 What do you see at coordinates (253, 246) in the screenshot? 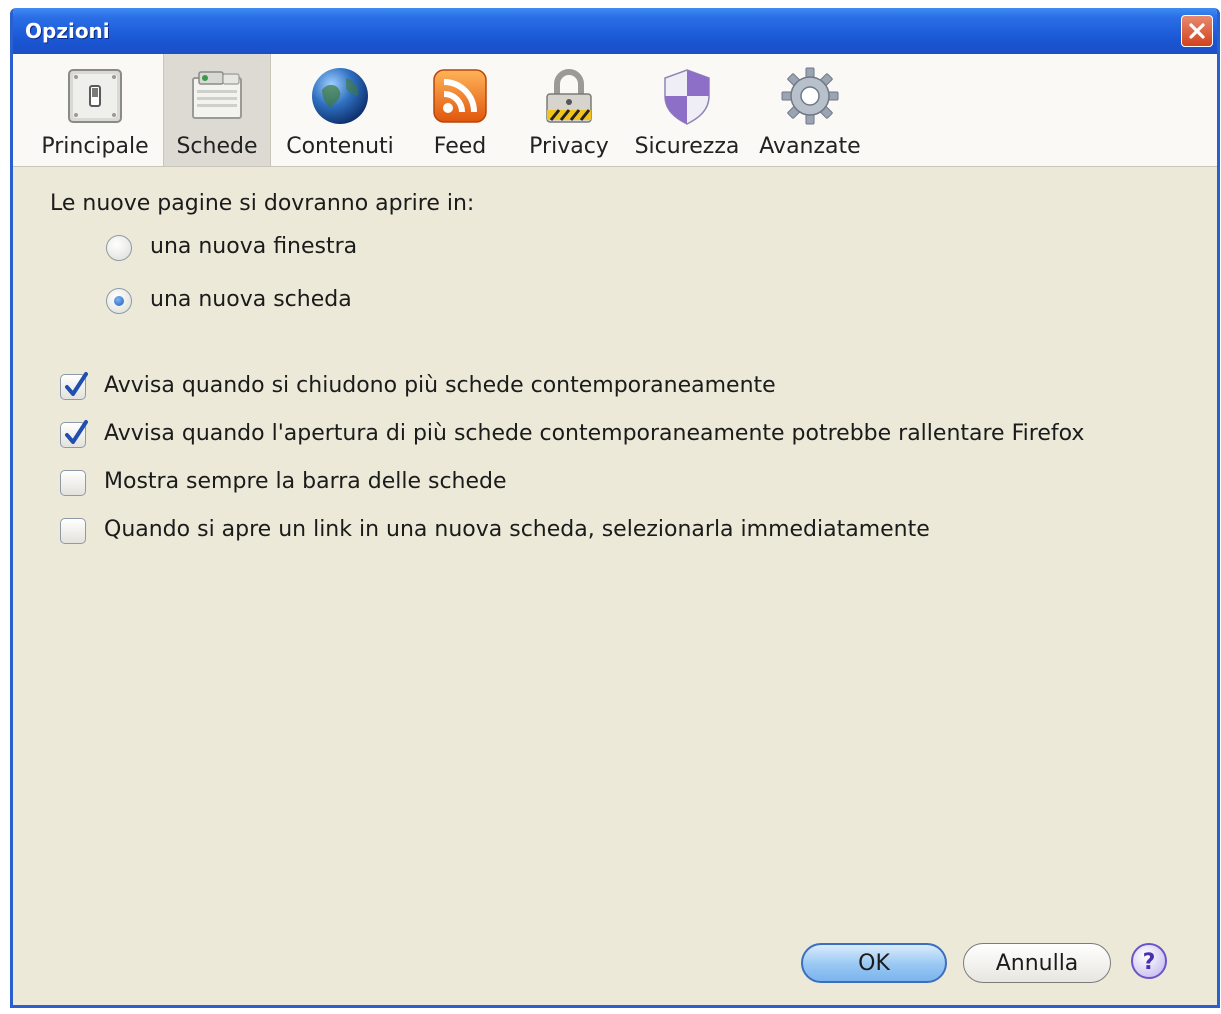
I see `radio-new-window-label: una nuova finestra` at bounding box center [253, 246].